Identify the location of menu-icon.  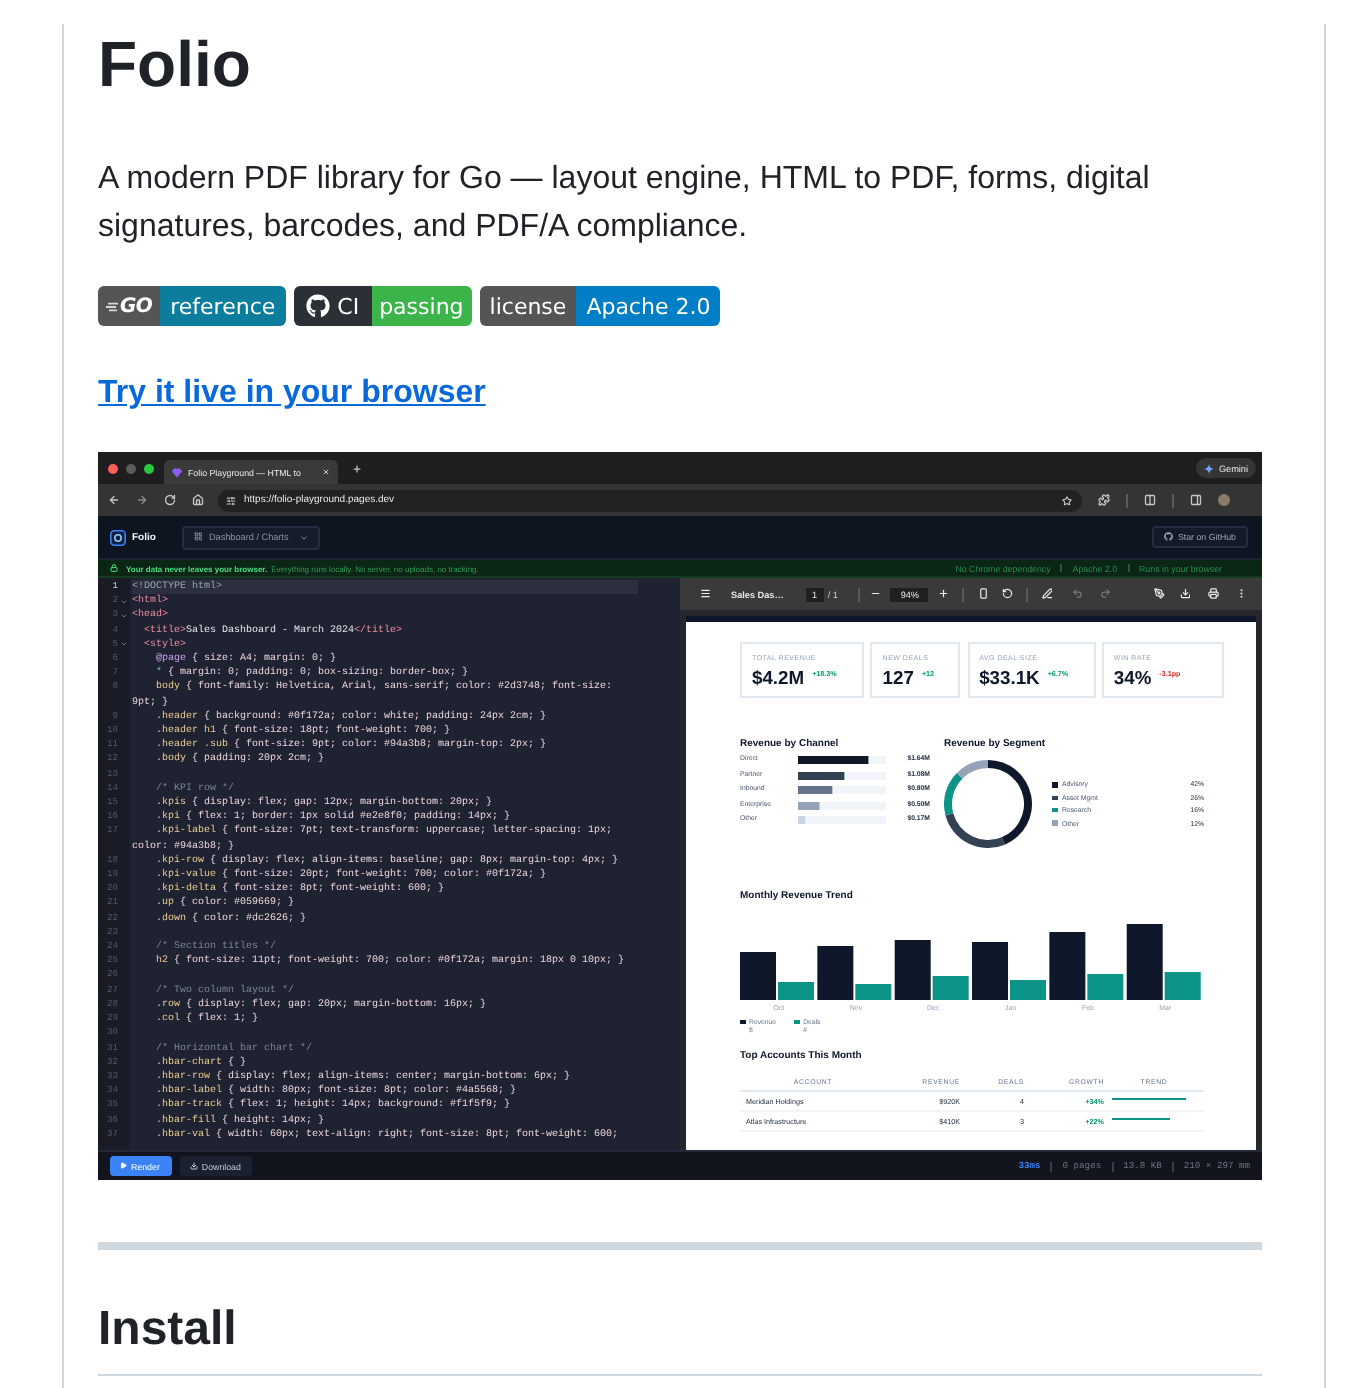
(705, 594).